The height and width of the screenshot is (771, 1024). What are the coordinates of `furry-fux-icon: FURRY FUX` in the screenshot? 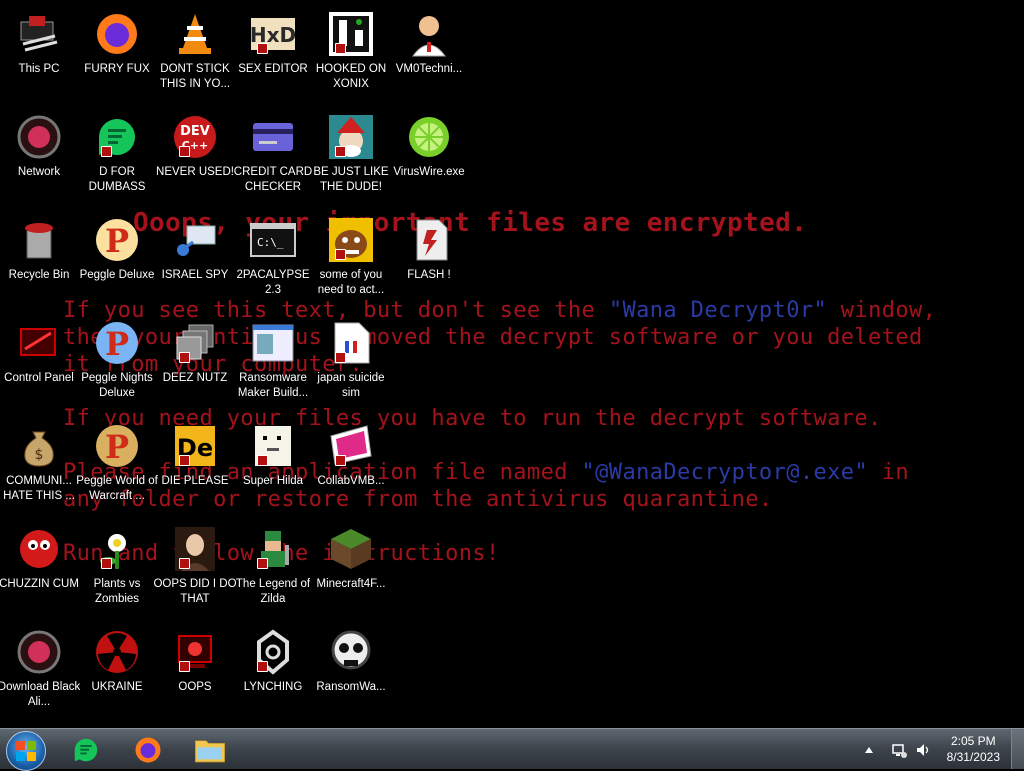 It's located at (117, 54).